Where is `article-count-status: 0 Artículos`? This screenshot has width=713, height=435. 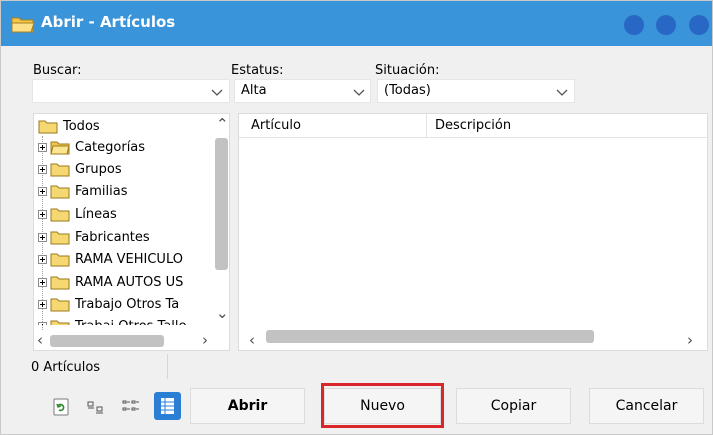 article-count-status: 0 Artículos is located at coordinates (66, 367).